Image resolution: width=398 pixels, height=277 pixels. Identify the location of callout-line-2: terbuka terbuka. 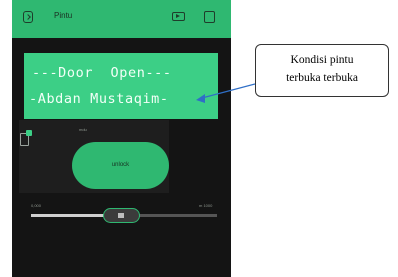
(322, 78).